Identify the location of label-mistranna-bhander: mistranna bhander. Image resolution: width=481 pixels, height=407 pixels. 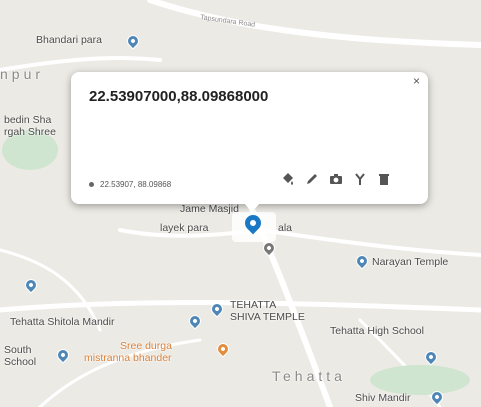
(128, 358).